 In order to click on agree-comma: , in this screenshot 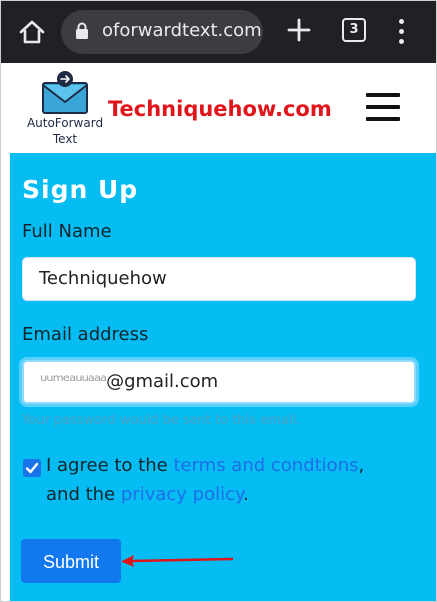, I will do `click(361, 465)`.